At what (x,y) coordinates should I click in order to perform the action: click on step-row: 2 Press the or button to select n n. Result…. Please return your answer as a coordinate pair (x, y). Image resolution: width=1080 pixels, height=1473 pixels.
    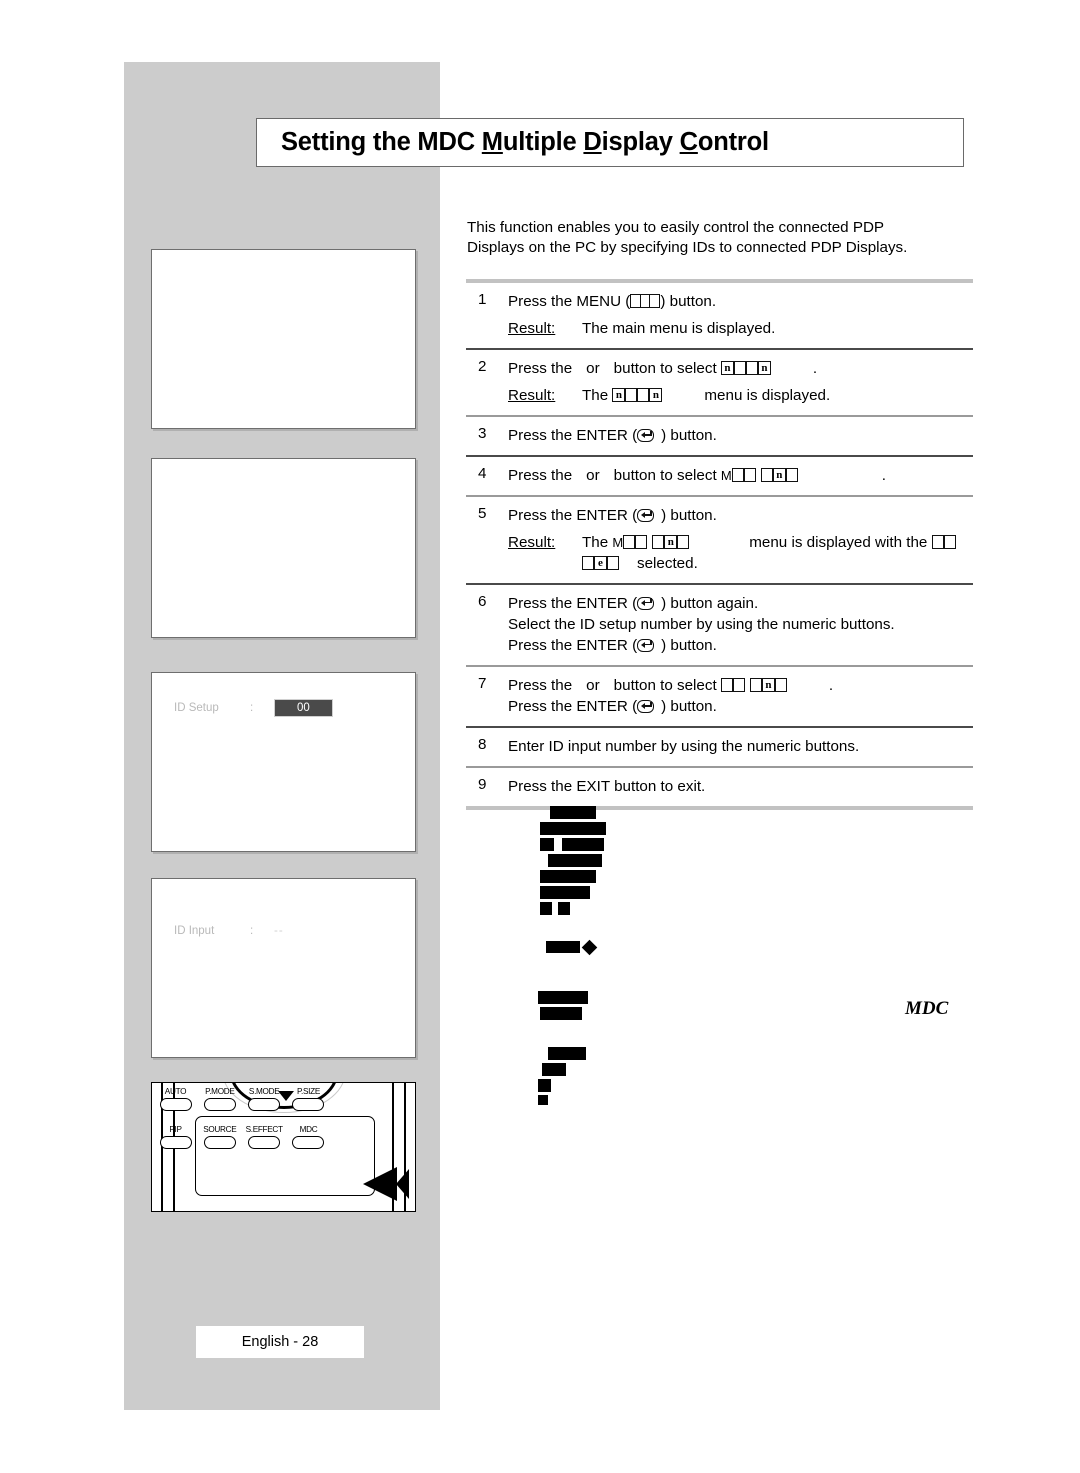
    Looking at the image, I should click on (719, 382).